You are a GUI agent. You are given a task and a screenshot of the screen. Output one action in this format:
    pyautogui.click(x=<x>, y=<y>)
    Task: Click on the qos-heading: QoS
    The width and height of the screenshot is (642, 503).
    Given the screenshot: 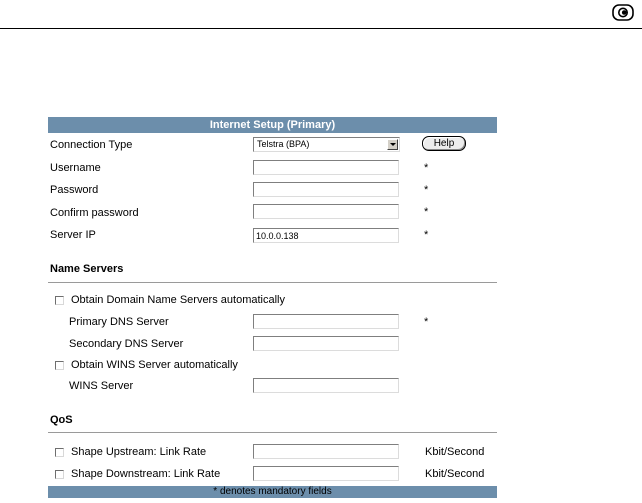 What is the action you would take?
    pyautogui.click(x=61, y=420)
    